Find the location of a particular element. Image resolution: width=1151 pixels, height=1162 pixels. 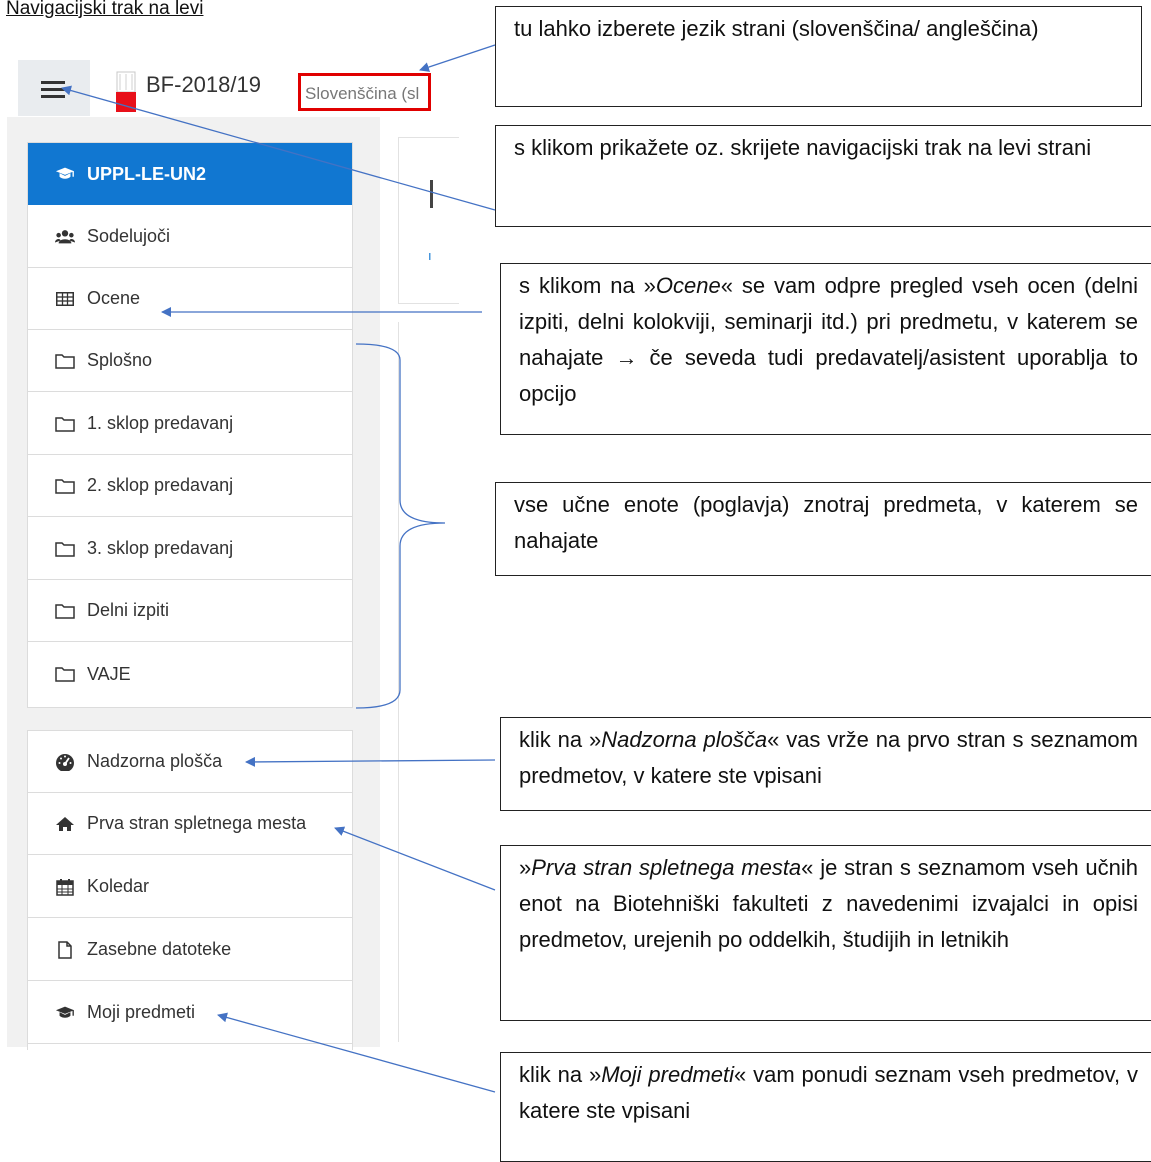

arrow-to-dashboard is located at coordinates (370, 761).